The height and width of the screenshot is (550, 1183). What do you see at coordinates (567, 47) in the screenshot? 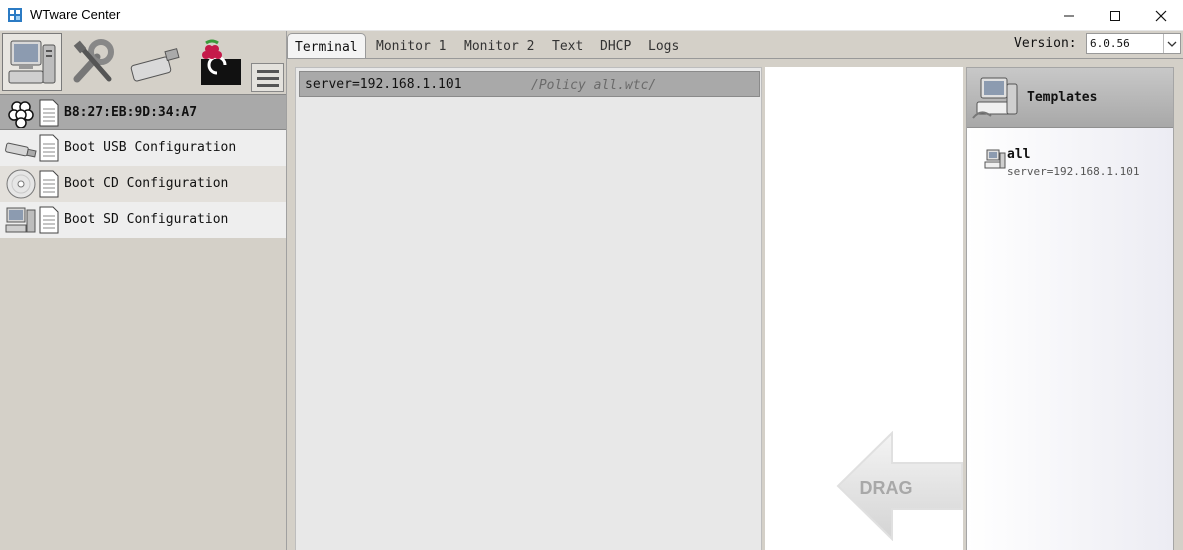
I see `tab-text: Text` at bounding box center [567, 47].